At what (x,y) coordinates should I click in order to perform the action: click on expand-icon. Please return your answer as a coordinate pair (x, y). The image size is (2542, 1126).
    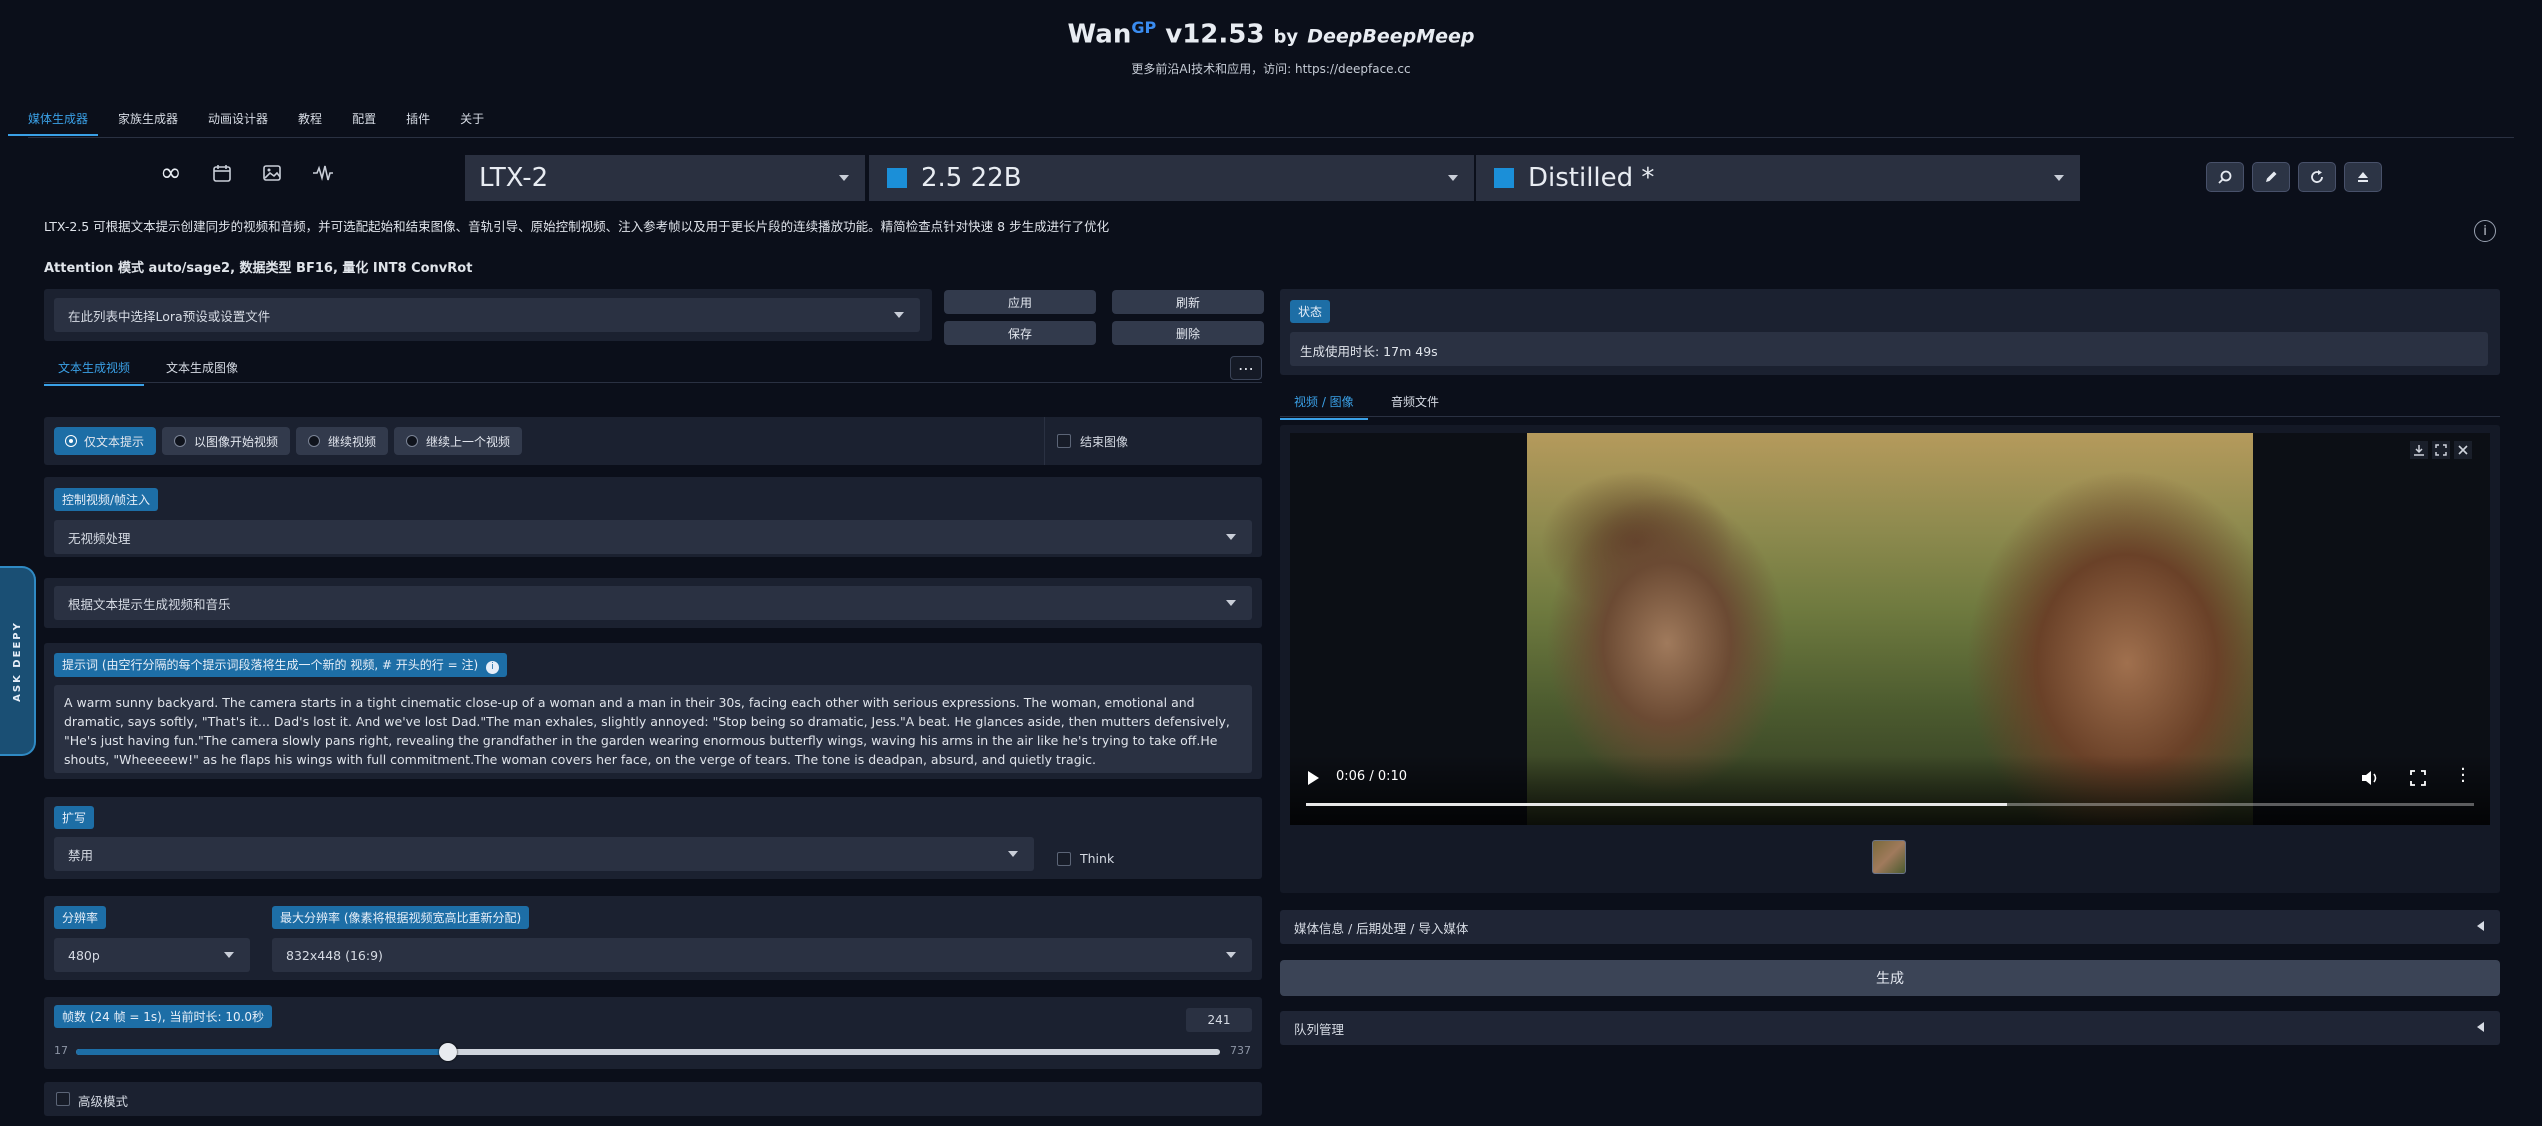
    Looking at the image, I should click on (2441, 450).